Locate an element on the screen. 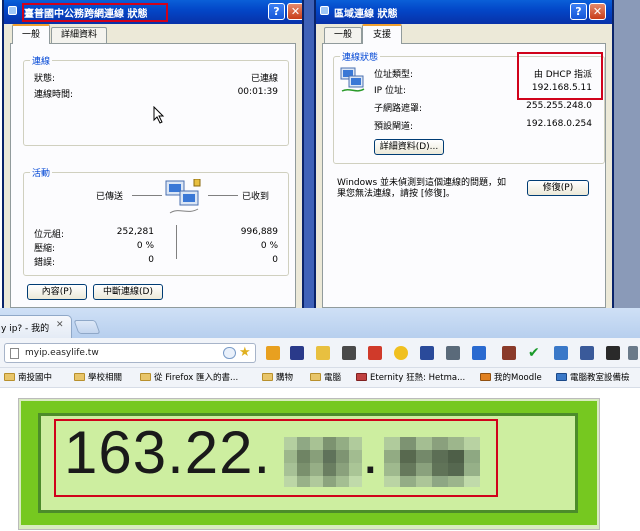 The width and height of the screenshot is (640, 531). duration-value: 00:01:39 is located at coordinates (257, 92).